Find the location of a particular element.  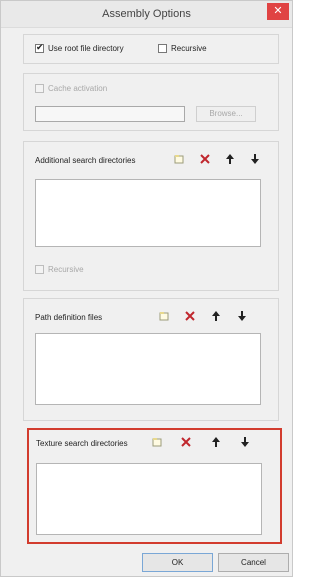

cancel-button: Cancel is located at coordinates (253, 562).